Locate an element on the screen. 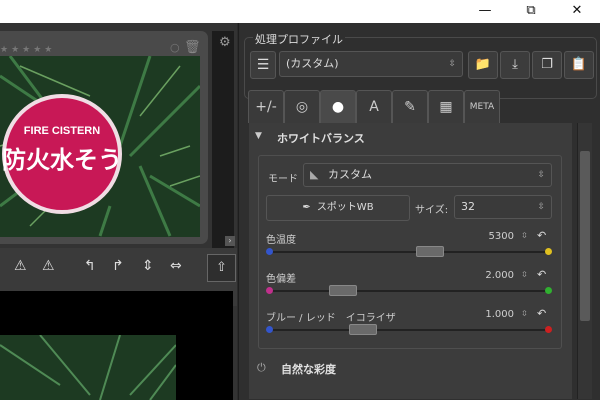 This screenshot has width=600, height=400. preview-foliage is located at coordinates (88, 367).